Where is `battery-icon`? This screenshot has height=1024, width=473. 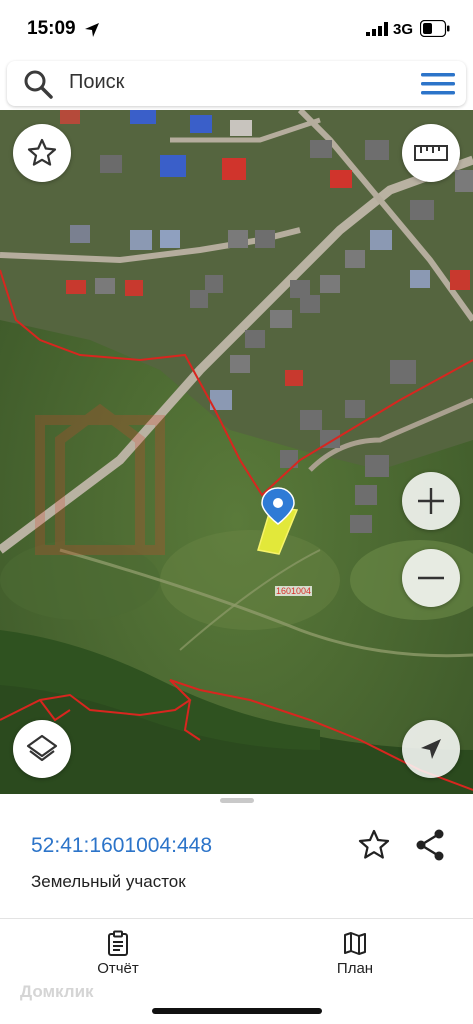
battery-icon is located at coordinates (435, 28).